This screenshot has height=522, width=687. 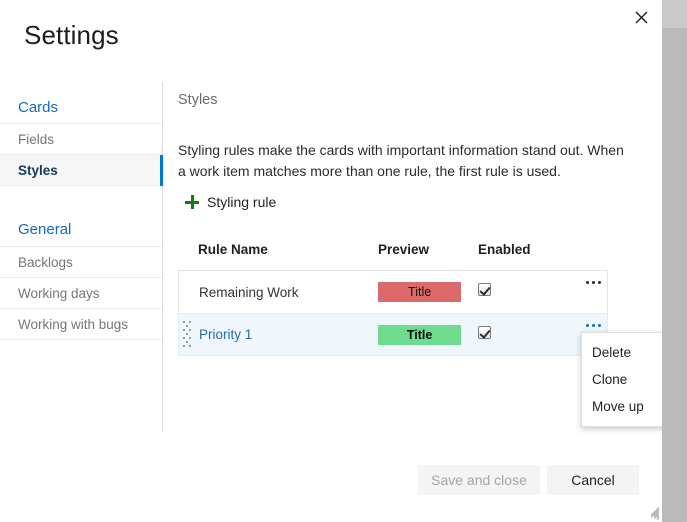 I want to click on sidebar-item-working-days: Working days, so click(x=81, y=293).